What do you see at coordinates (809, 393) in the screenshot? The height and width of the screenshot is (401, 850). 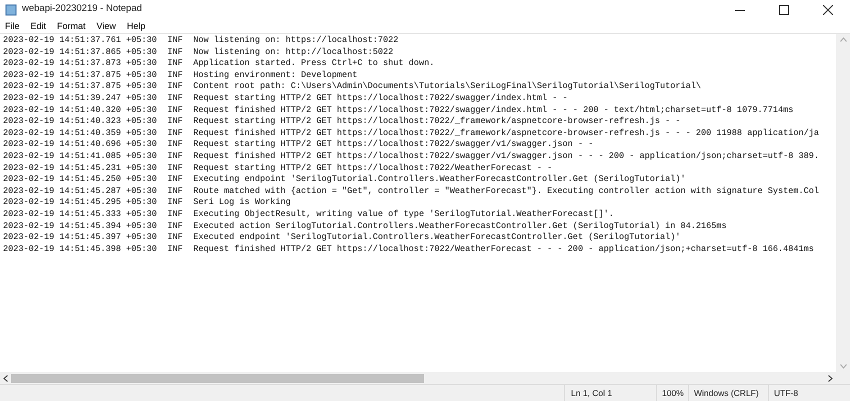 I see `encoding: UTF-8` at bounding box center [809, 393].